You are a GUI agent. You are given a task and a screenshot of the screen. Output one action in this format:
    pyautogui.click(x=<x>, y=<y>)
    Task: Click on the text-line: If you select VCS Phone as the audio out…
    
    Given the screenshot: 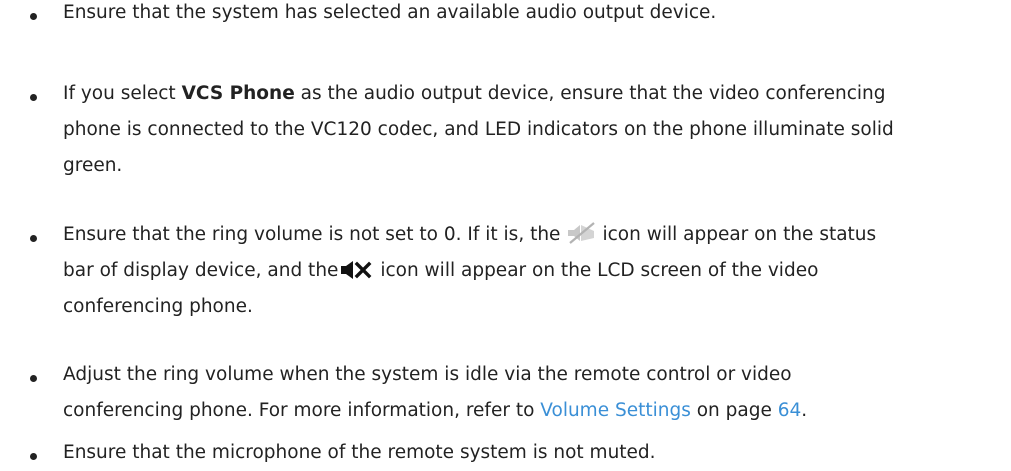 What is the action you would take?
    pyautogui.click(x=533, y=94)
    